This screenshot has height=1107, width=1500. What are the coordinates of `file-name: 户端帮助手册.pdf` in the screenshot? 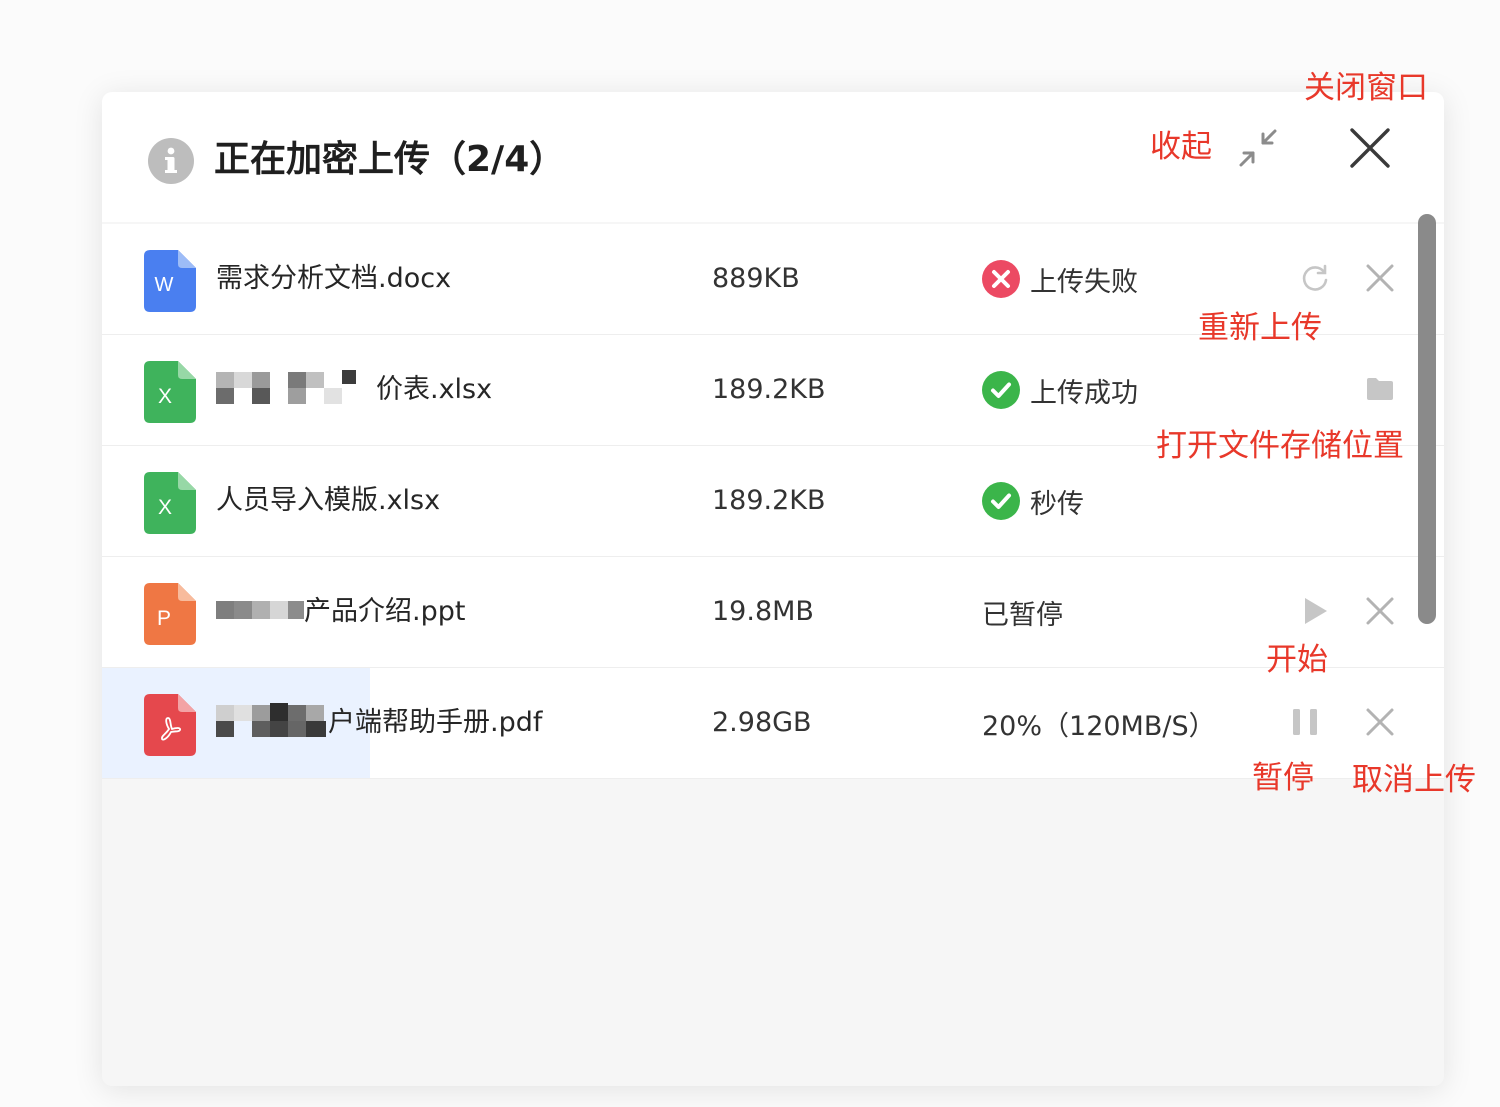 It's located at (379, 723).